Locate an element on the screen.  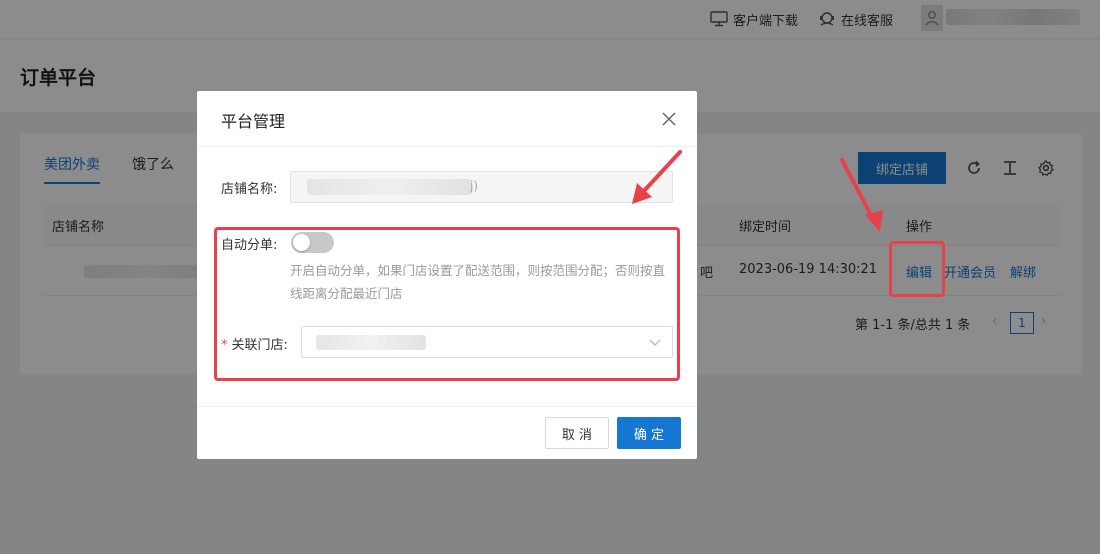
modal-header-divider is located at coordinates (447, 146).